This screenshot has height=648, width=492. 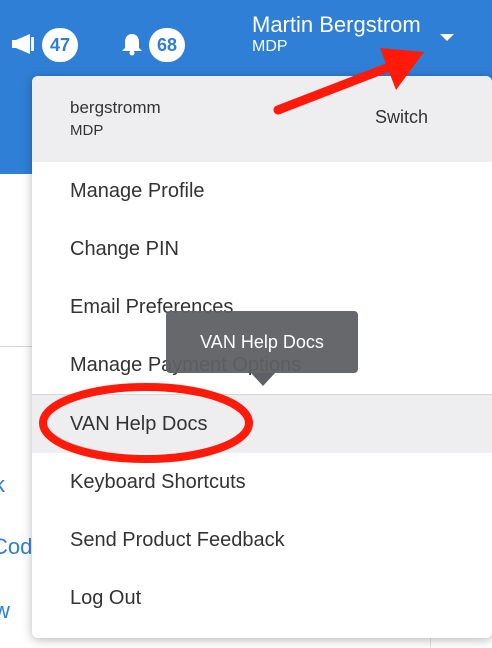 I want to click on account-section: bergstromm MDP Switch, so click(x=262, y=119).